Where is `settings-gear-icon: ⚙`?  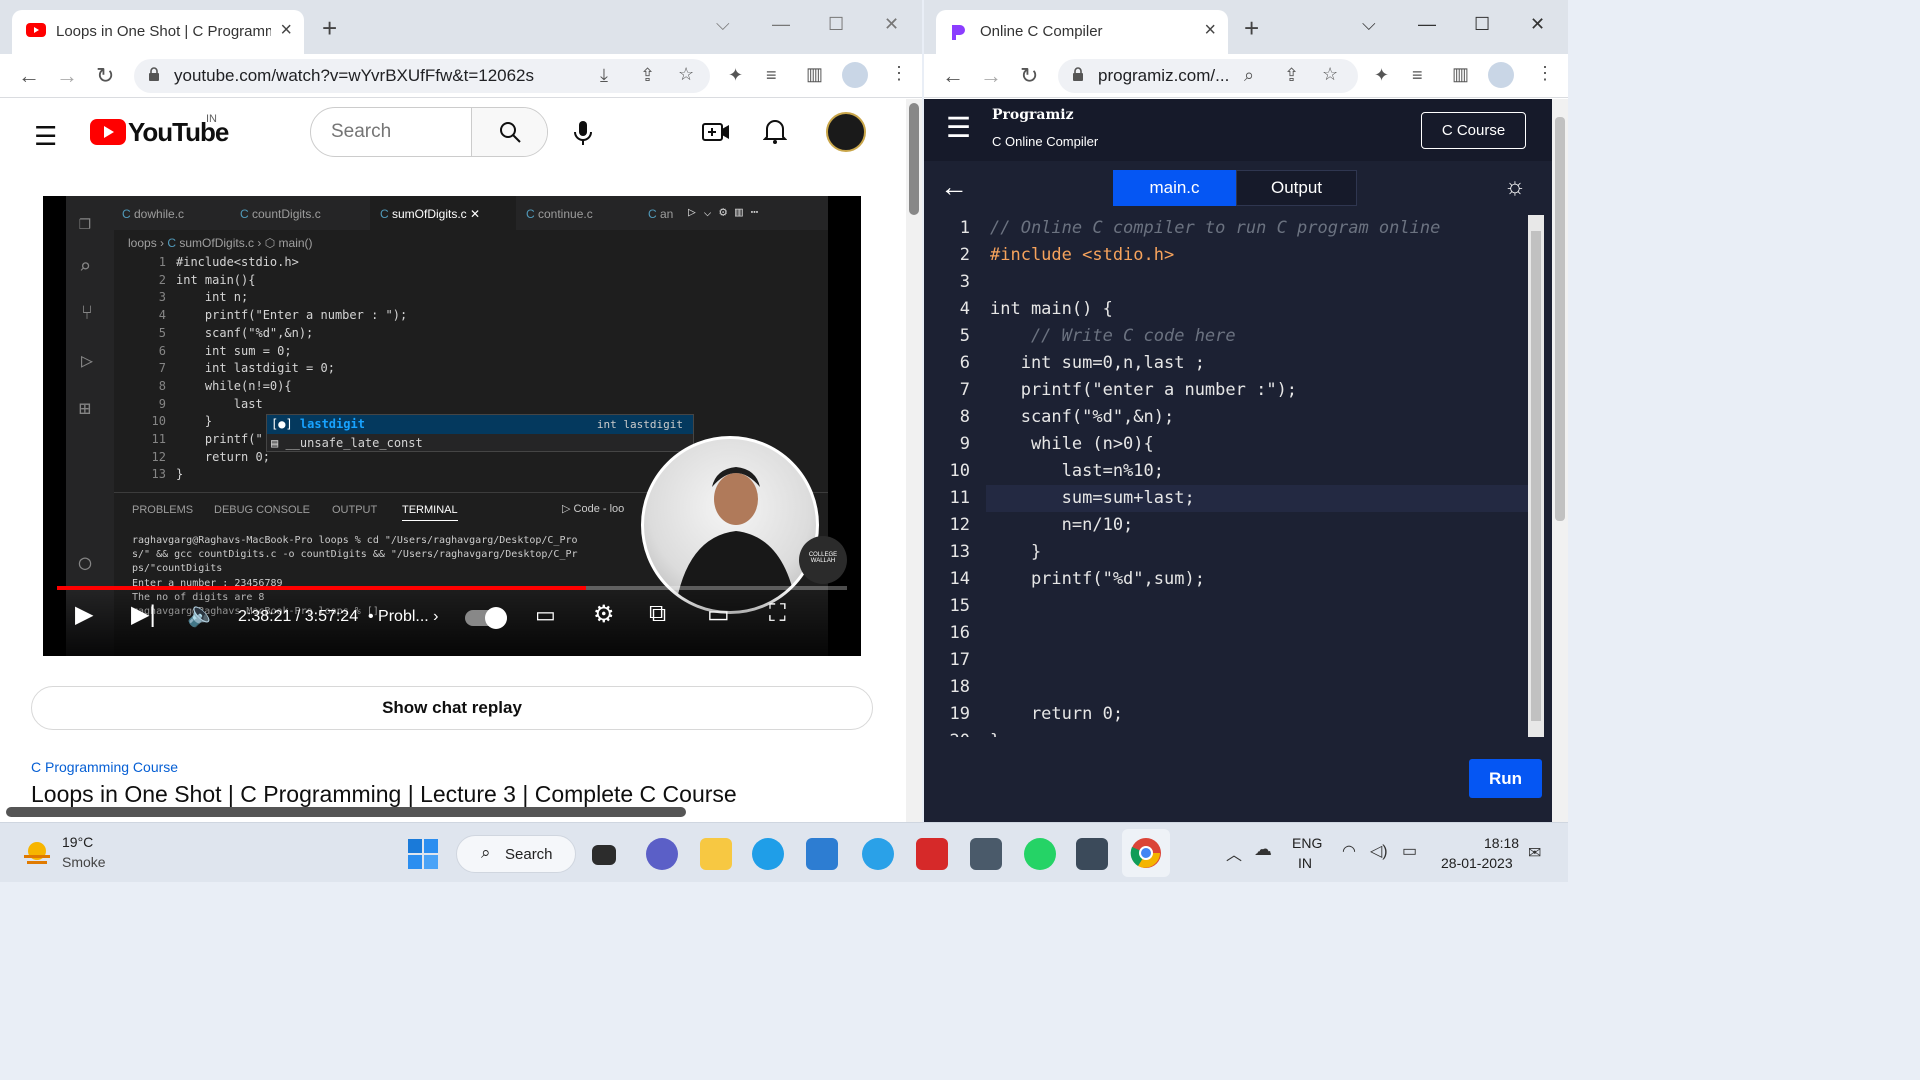 settings-gear-icon: ⚙ is located at coordinates (604, 614).